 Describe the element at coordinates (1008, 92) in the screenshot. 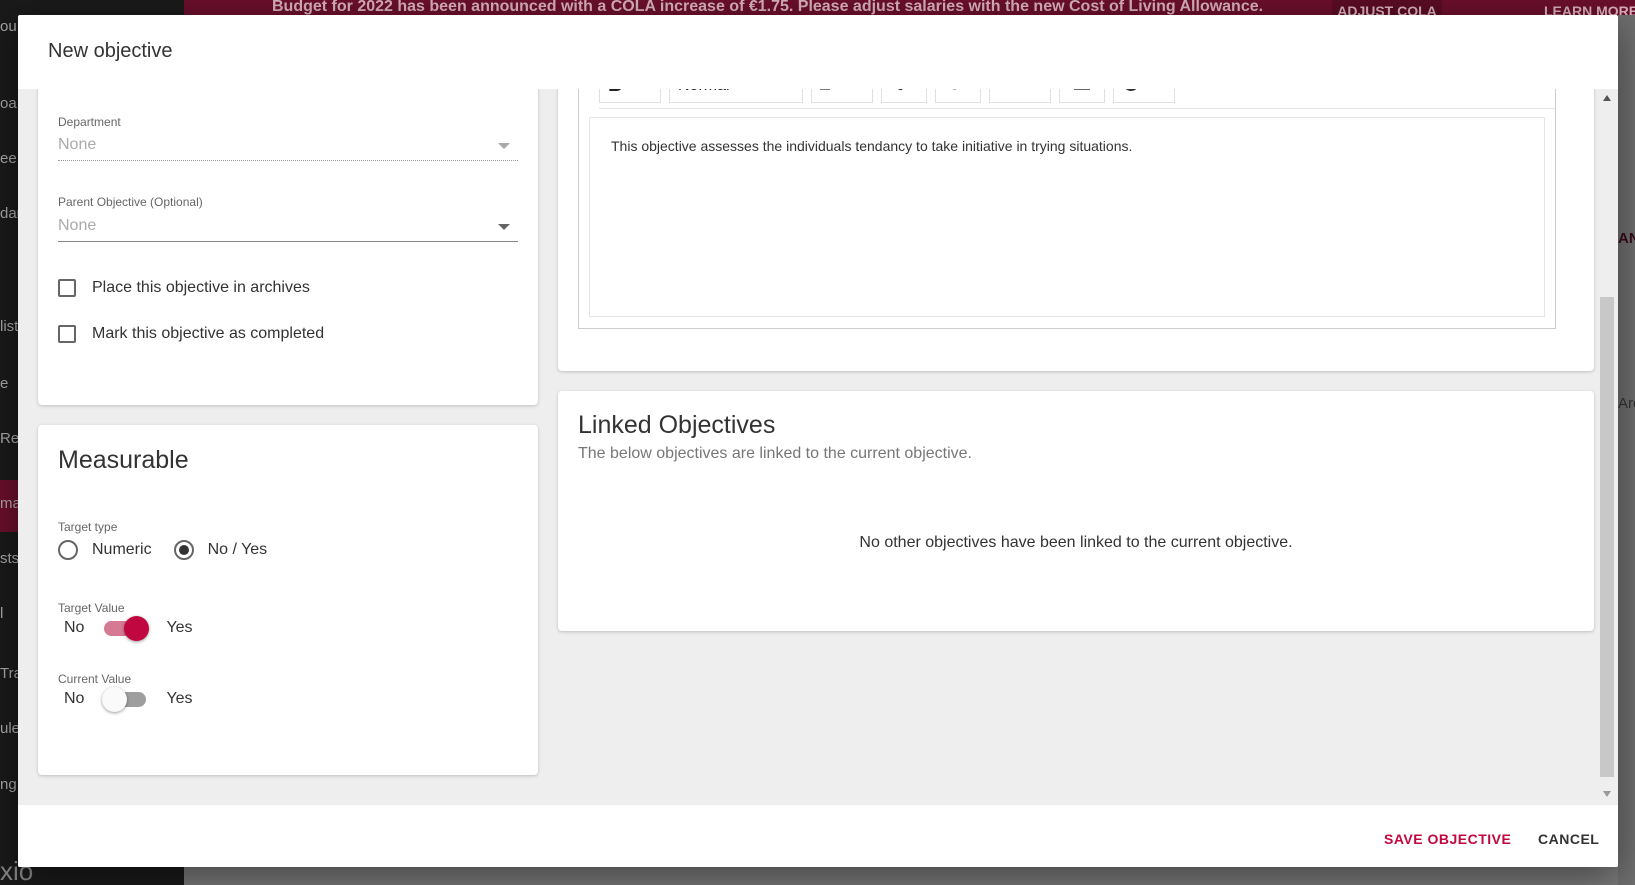

I see `bulleted-list-icon` at that location.